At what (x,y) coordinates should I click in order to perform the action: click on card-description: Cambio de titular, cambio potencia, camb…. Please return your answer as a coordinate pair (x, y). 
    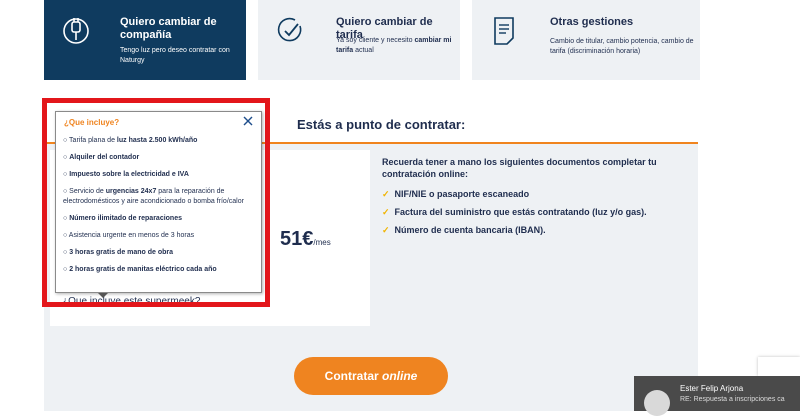
    Looking at the image, I should click on (622, 46).